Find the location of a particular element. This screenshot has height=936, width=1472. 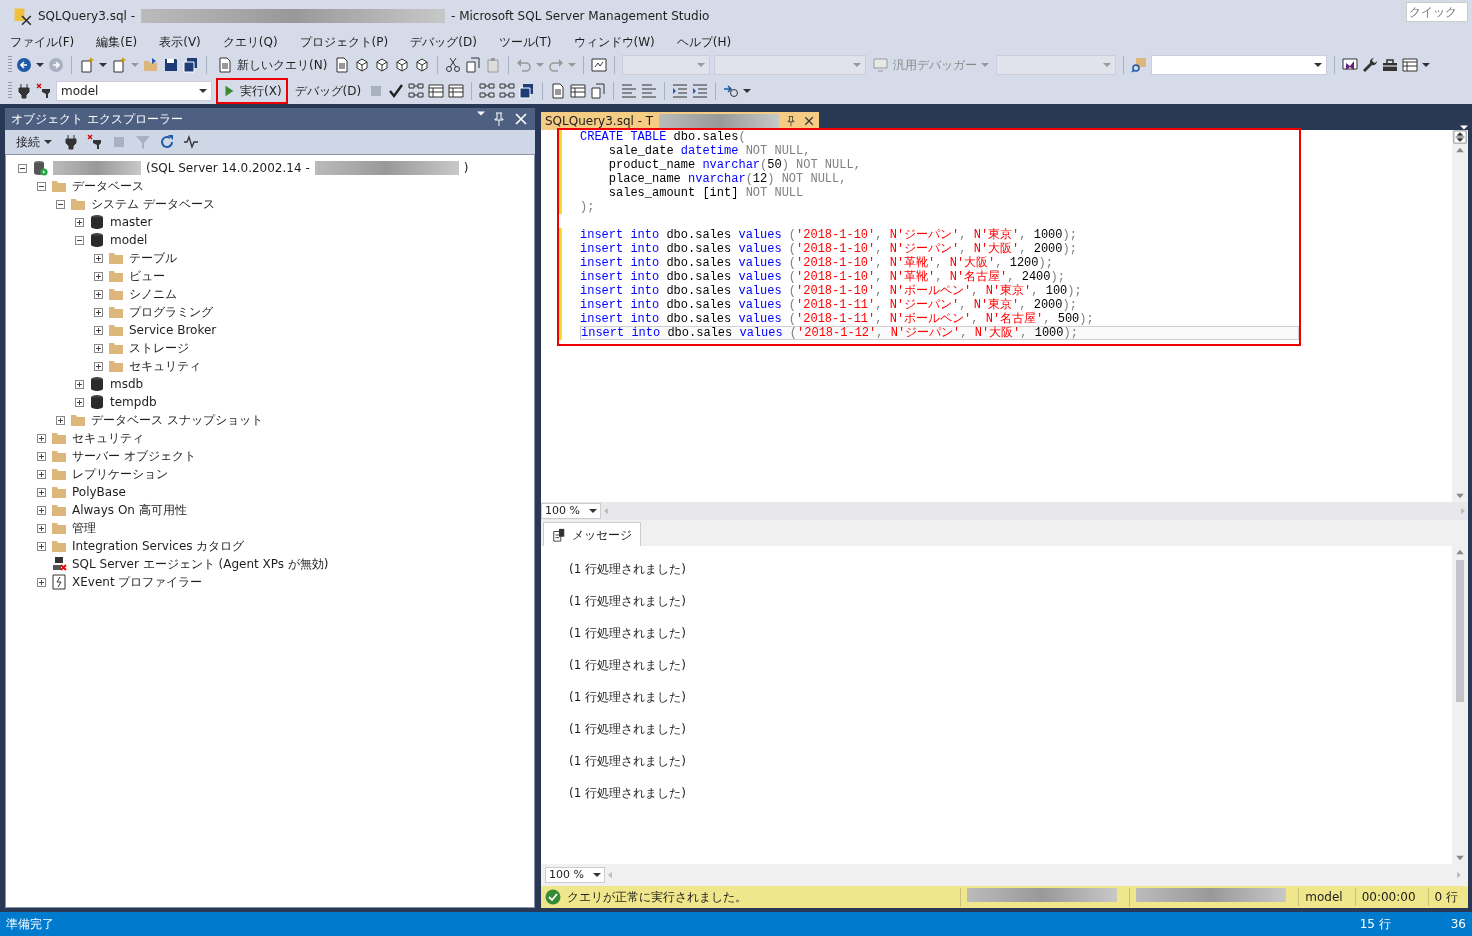

dropdown-icon is located at coordinates (481, 113).